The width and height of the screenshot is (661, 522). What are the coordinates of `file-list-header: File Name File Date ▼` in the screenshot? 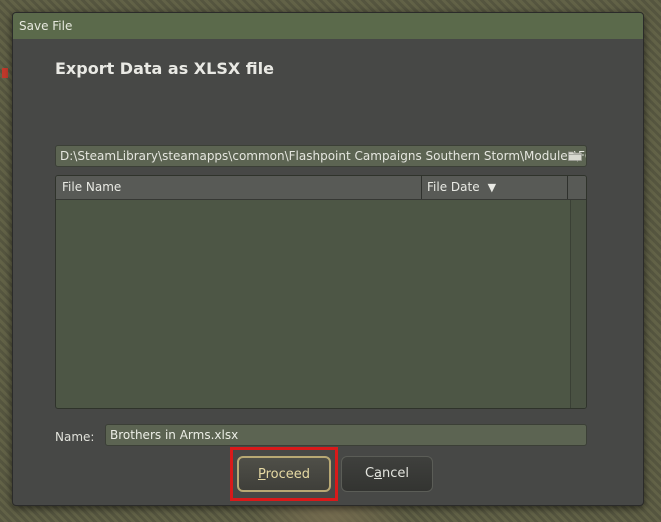 It's located at (321, 188).